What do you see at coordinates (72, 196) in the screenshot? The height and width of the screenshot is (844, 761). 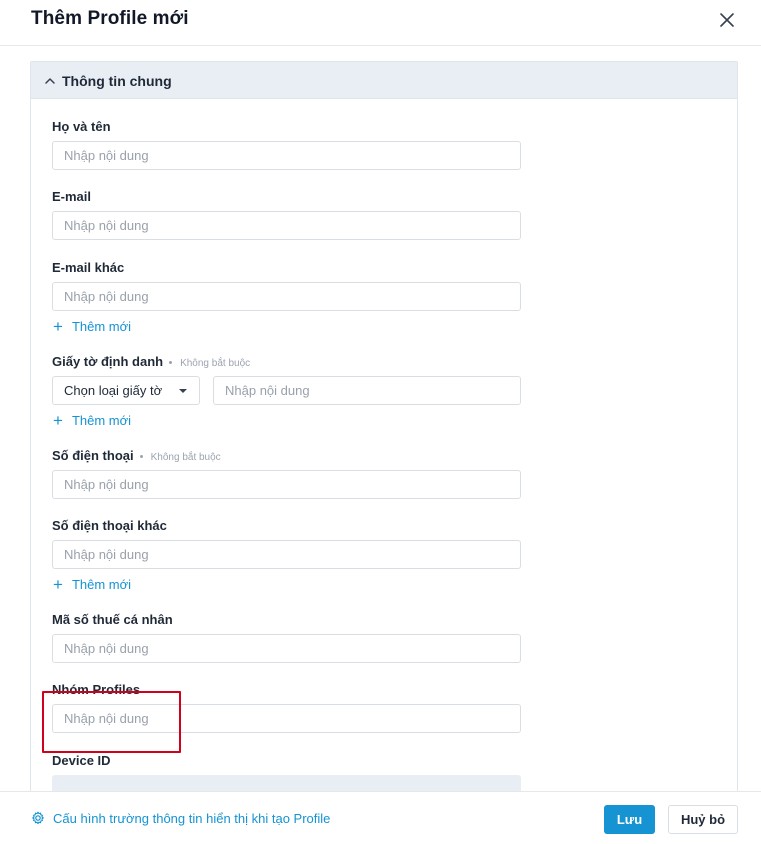 I see `email-label: E-mail` at bounding box center [72, 196].